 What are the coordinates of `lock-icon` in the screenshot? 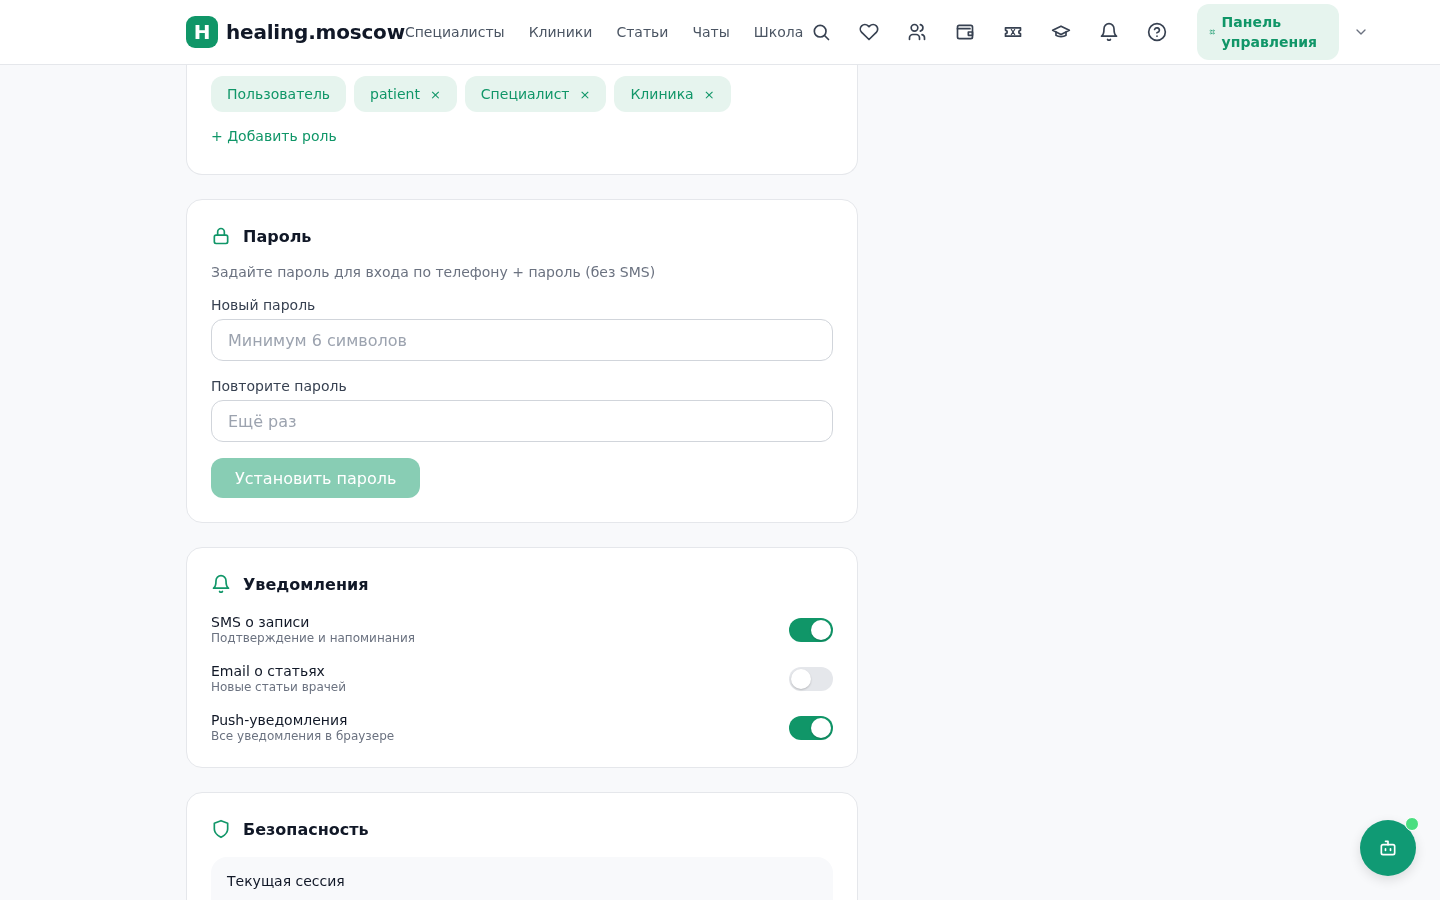 It's located at (221, 236).